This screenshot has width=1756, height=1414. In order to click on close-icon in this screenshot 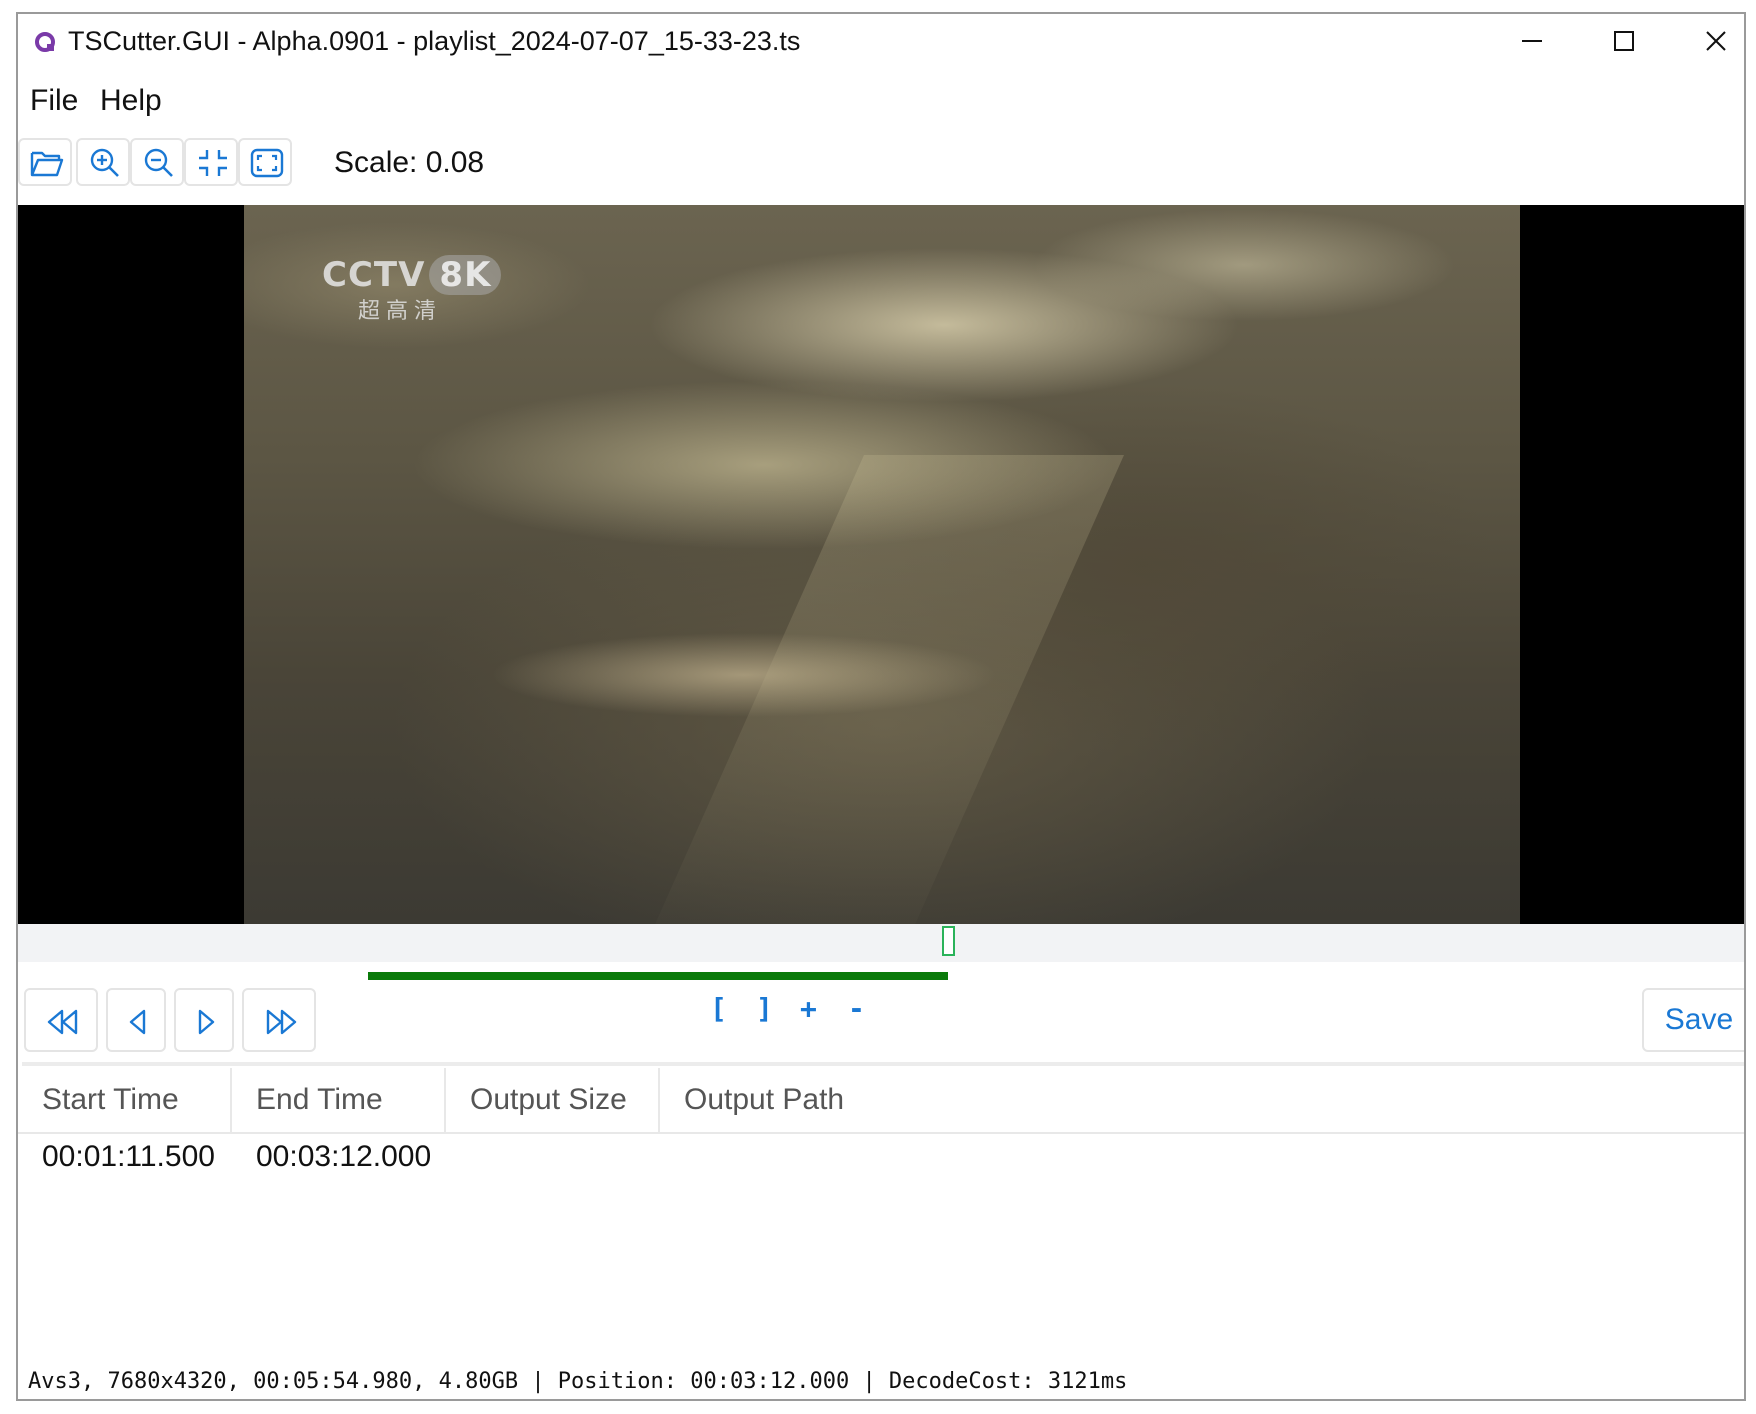, I will do `click(1716, 41)`.